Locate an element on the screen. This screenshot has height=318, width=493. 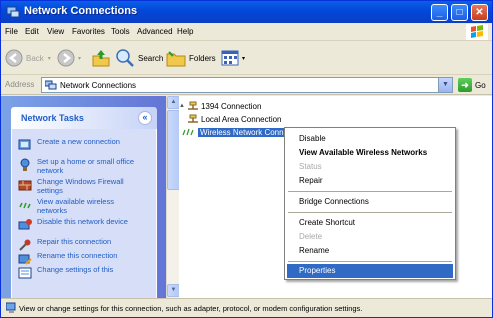
home-network-icon is located at coordinates (25, 164).